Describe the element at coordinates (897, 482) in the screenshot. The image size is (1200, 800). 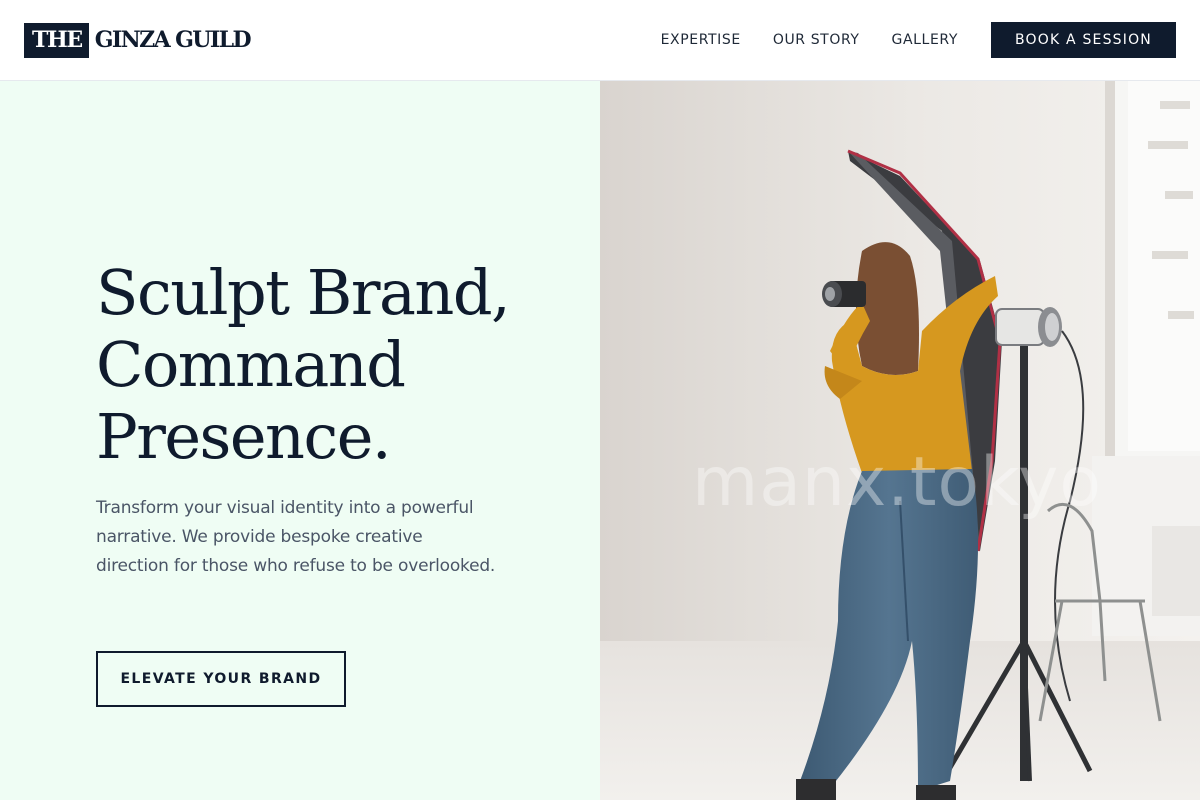
I see `image-watermark: manx.tokyo` at that location.